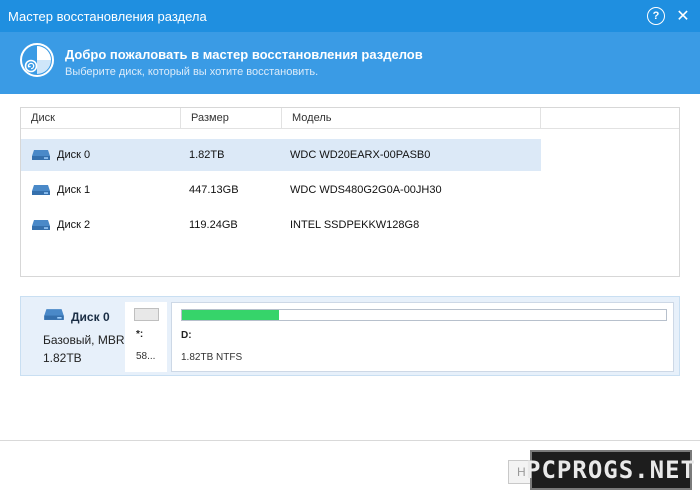 This screenshot has height=500, width=700. Describe the element at coordinates (231, 118) in the screenshot. I see `column-header-size: Размер` at that location.